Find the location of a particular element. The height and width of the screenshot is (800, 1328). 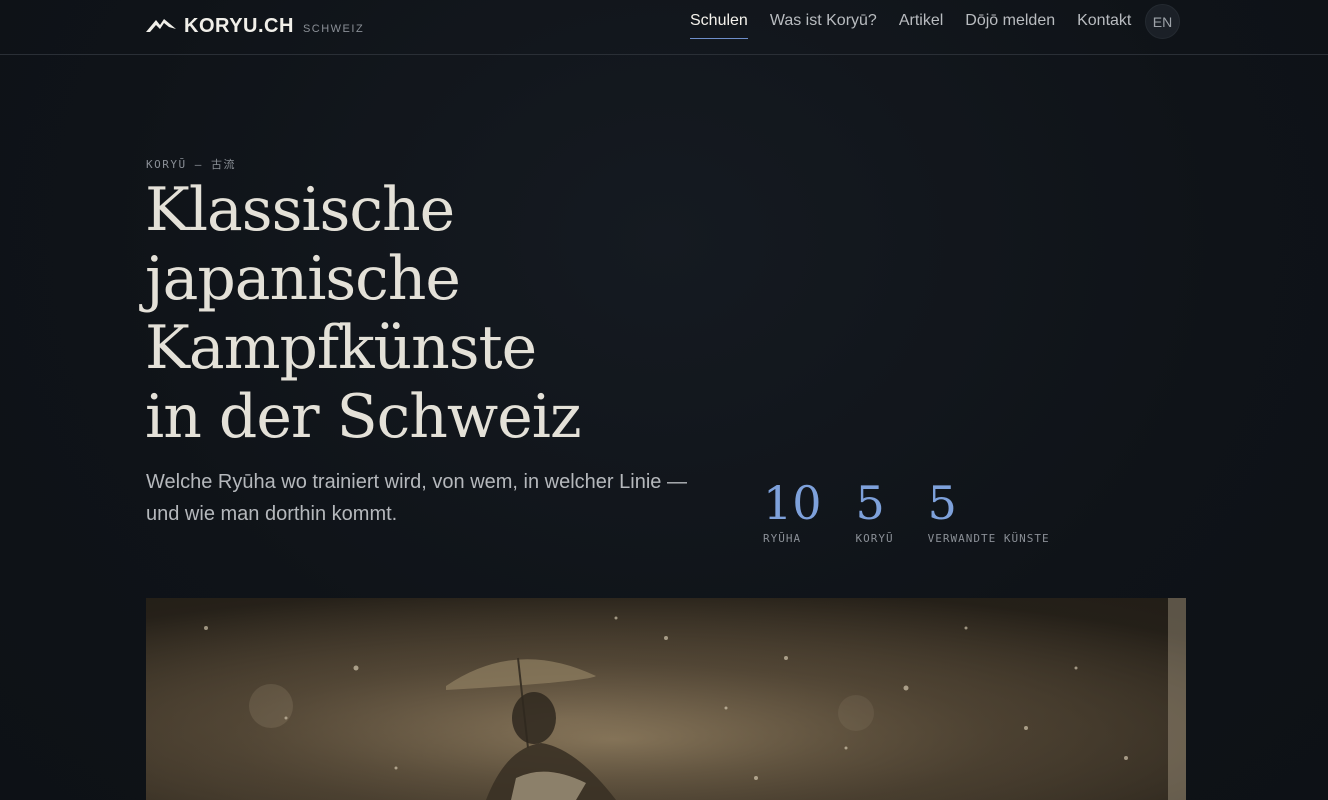

nav-item-was-ist-koryu: Was ist Koryū? is located at coordinates (823, 22).